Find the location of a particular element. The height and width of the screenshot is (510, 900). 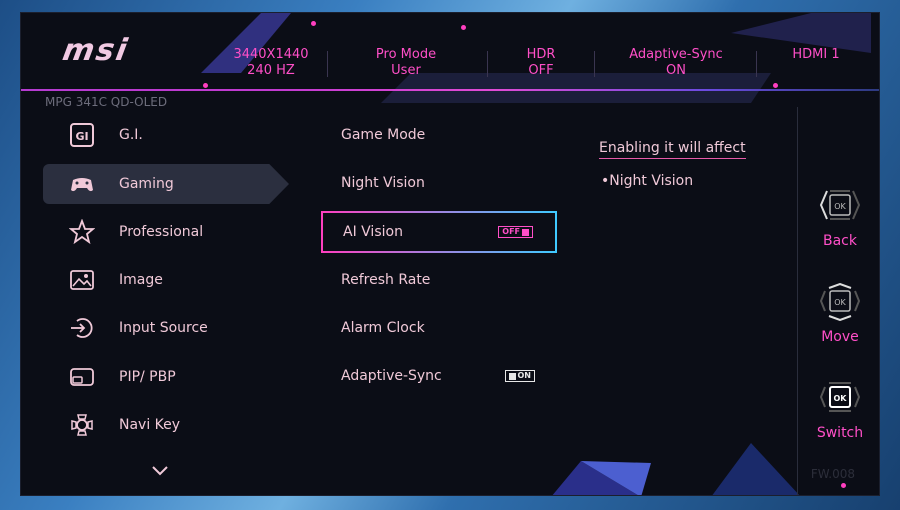

nav-key-panel: OK Back OK Move OK Switch is located at coordinates (838, 301).